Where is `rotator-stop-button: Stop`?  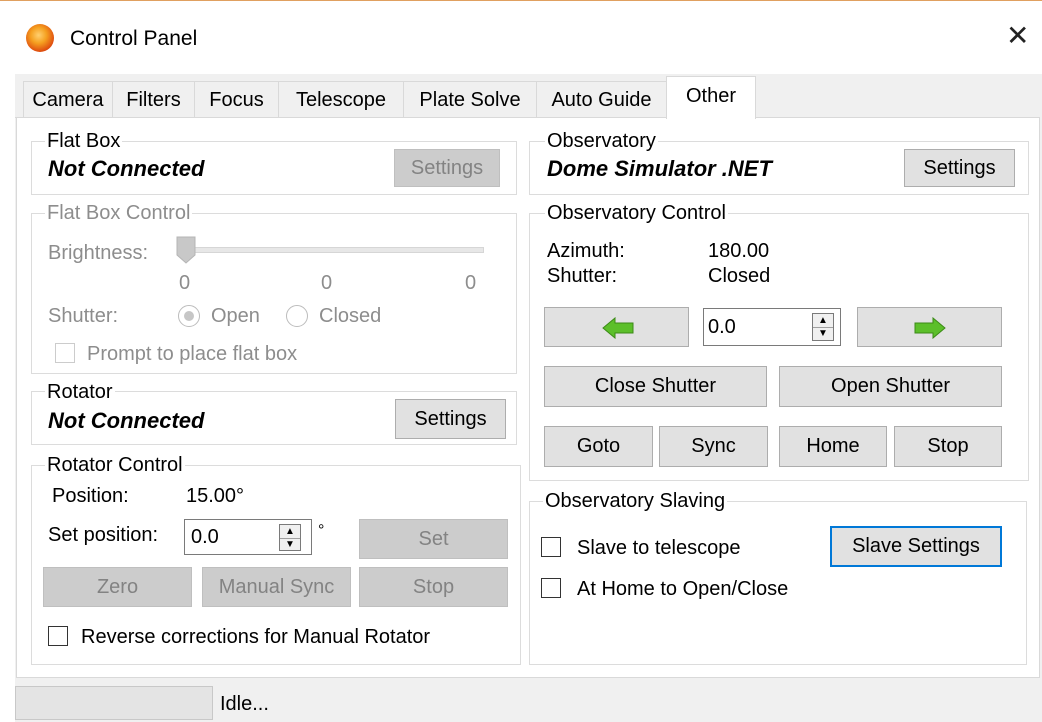
rotator-stop-button: Stop is located at coordinates (433, 587).